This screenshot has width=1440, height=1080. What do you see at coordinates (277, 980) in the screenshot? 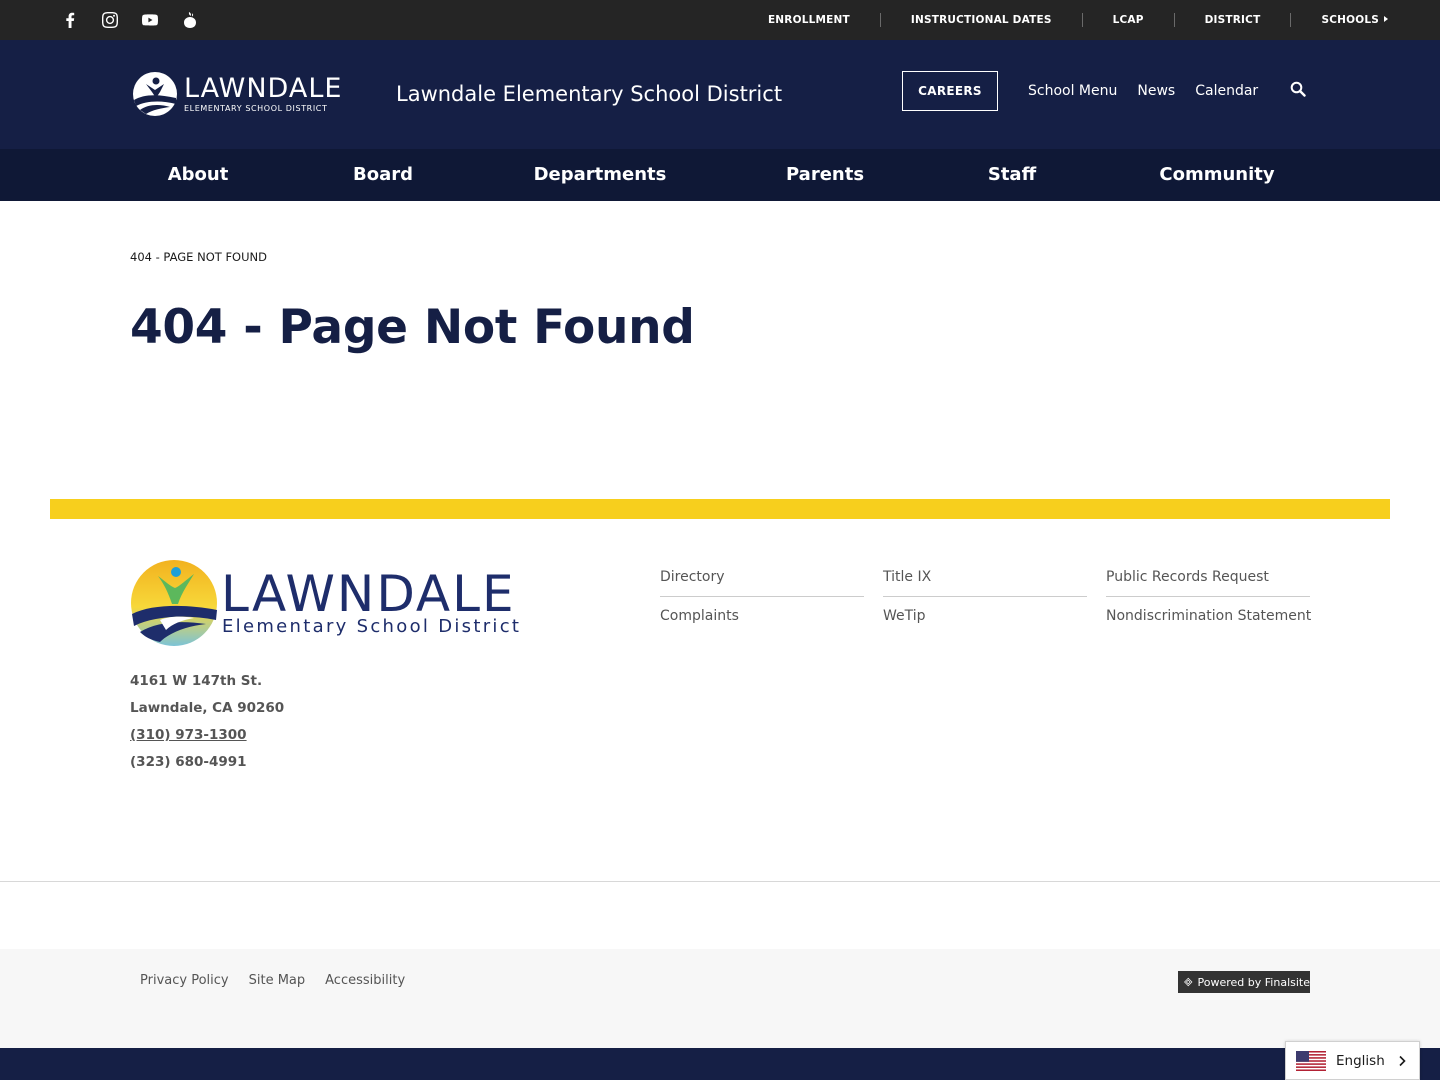
I see `legal-link-sitemap: Site Map` at bounding box center [277, 980].